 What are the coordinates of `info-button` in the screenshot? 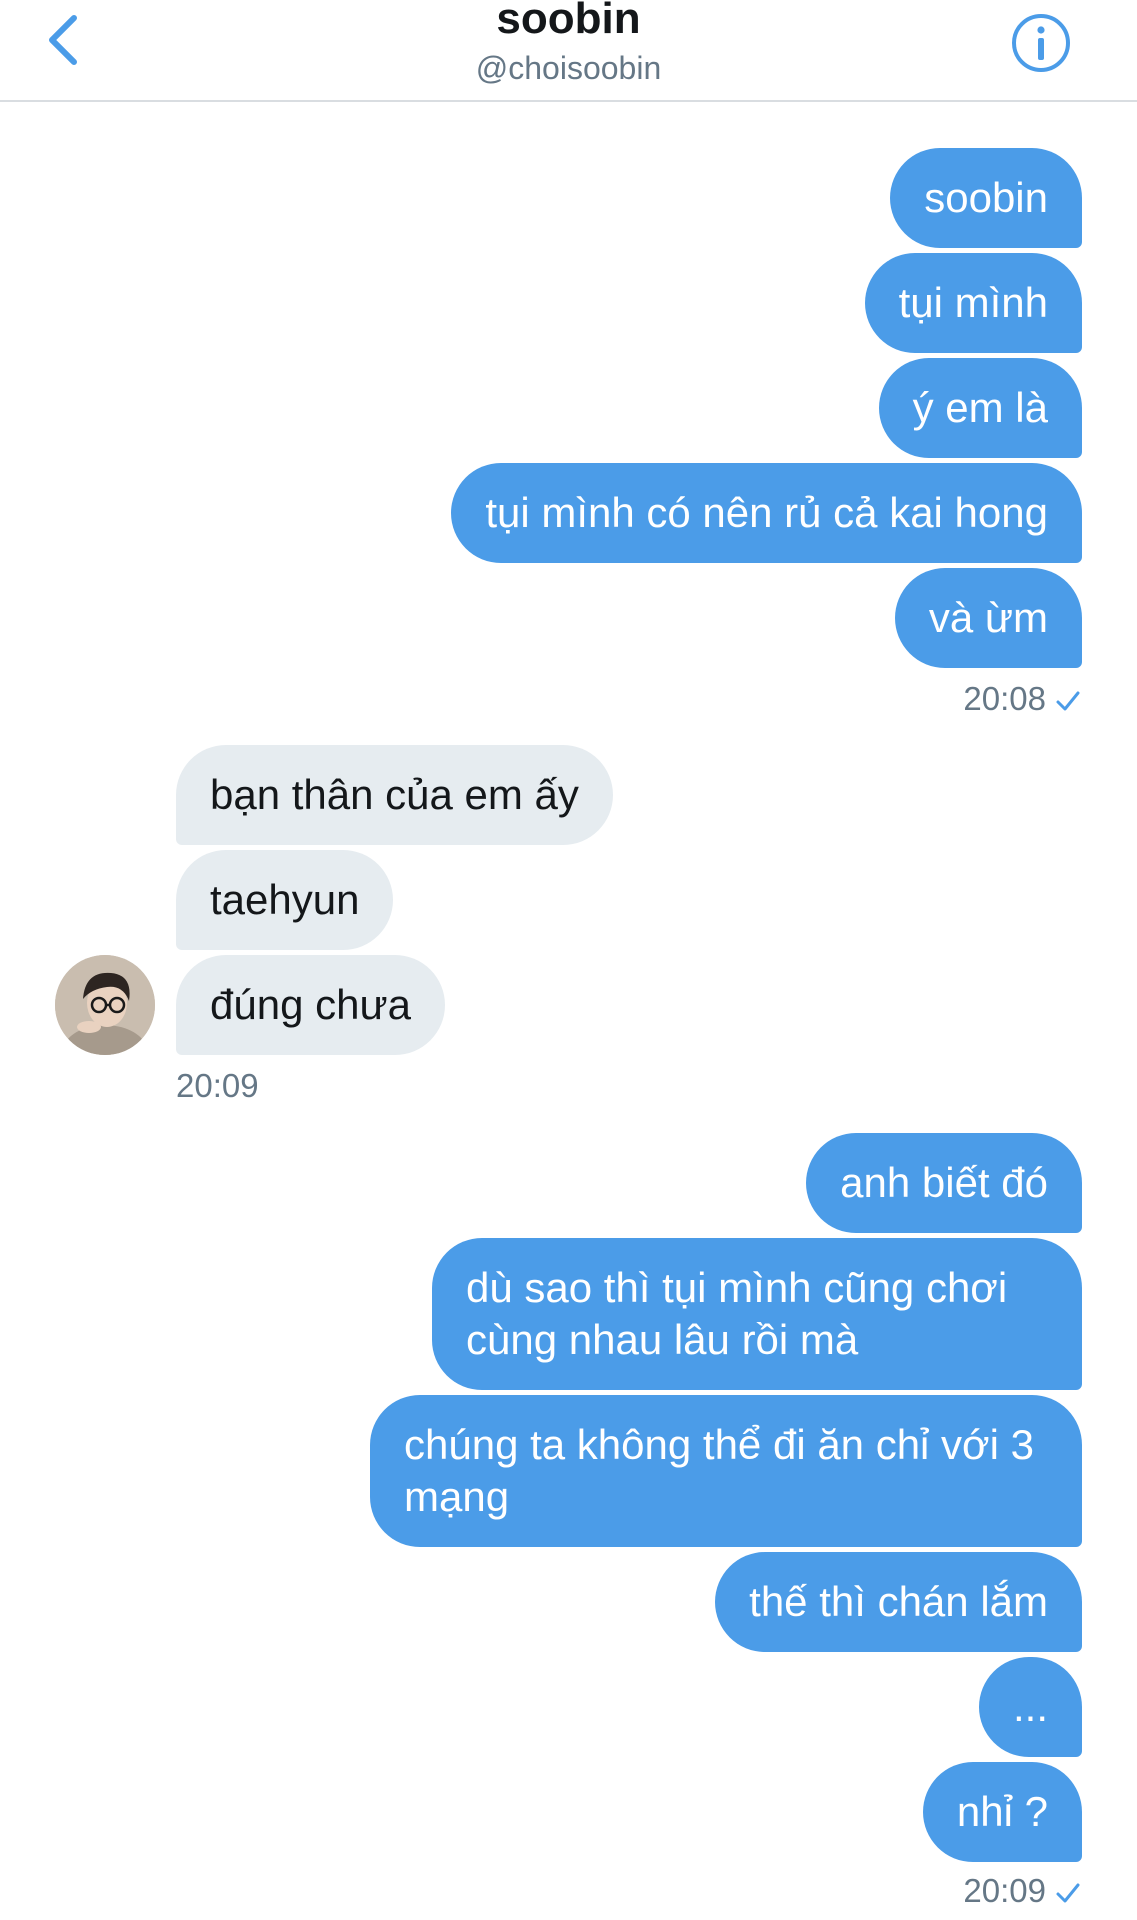 It's located at (1041, 43).